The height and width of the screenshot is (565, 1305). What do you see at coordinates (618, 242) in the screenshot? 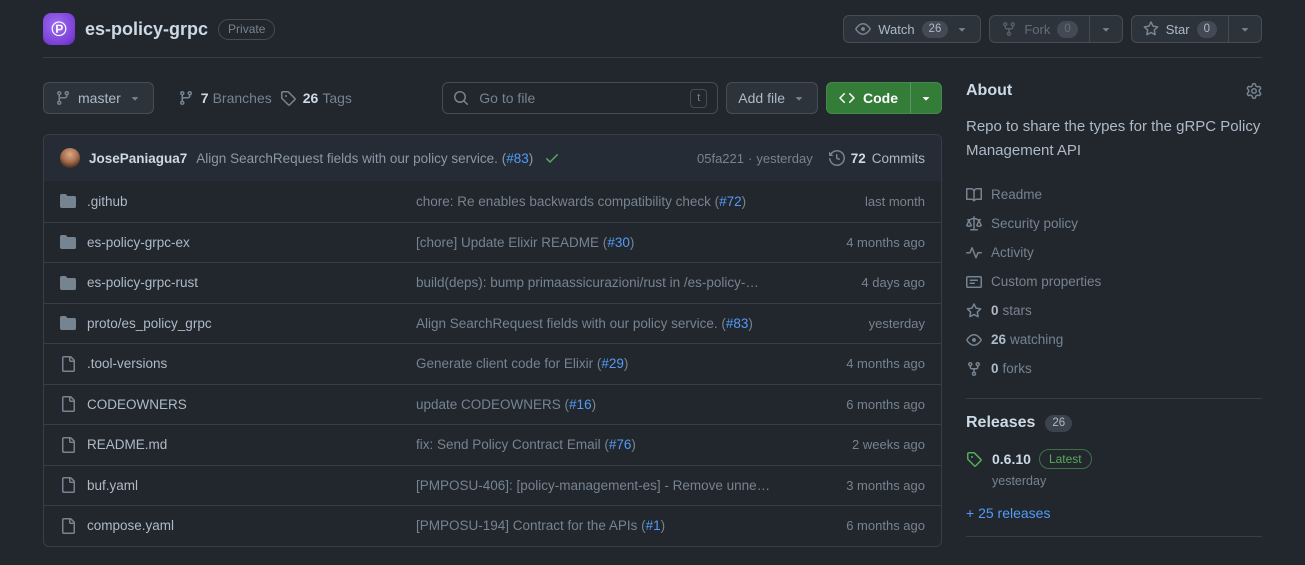
I see `pr-link: #30` at bounding box center [618, 242].